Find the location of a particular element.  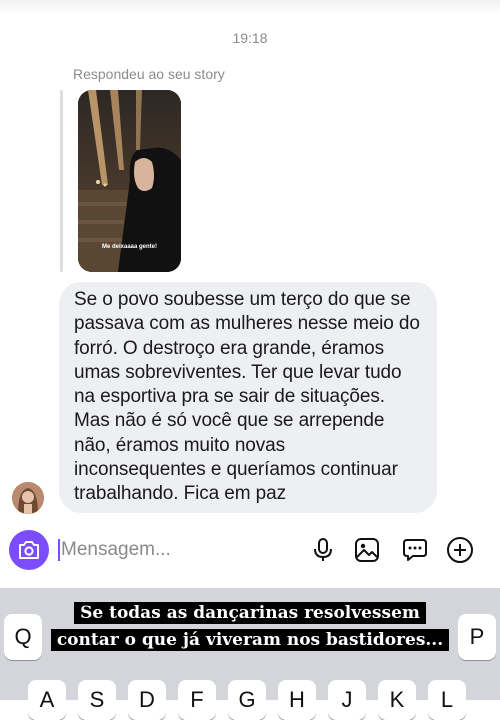

key-l: L is located at coordinates (447, 700).